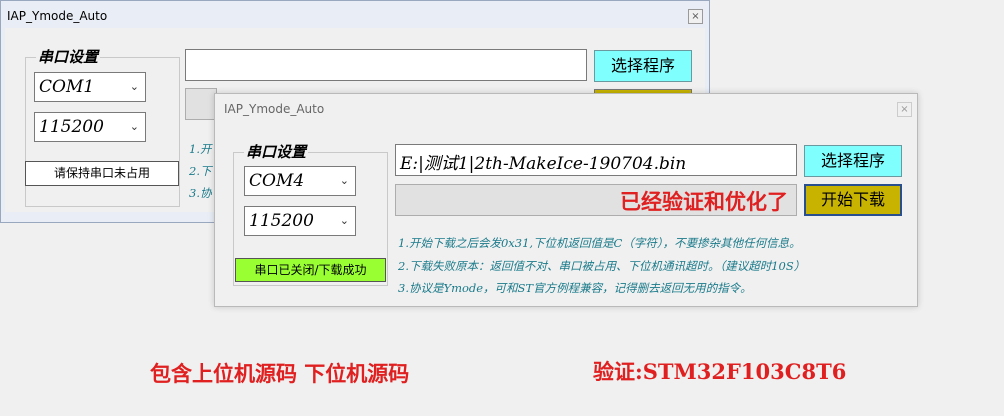 This screenshot has width=1004, height=416. I want to click on back-window-titlebar: IAP_Ymode_Auto ×, so click(355, 15).